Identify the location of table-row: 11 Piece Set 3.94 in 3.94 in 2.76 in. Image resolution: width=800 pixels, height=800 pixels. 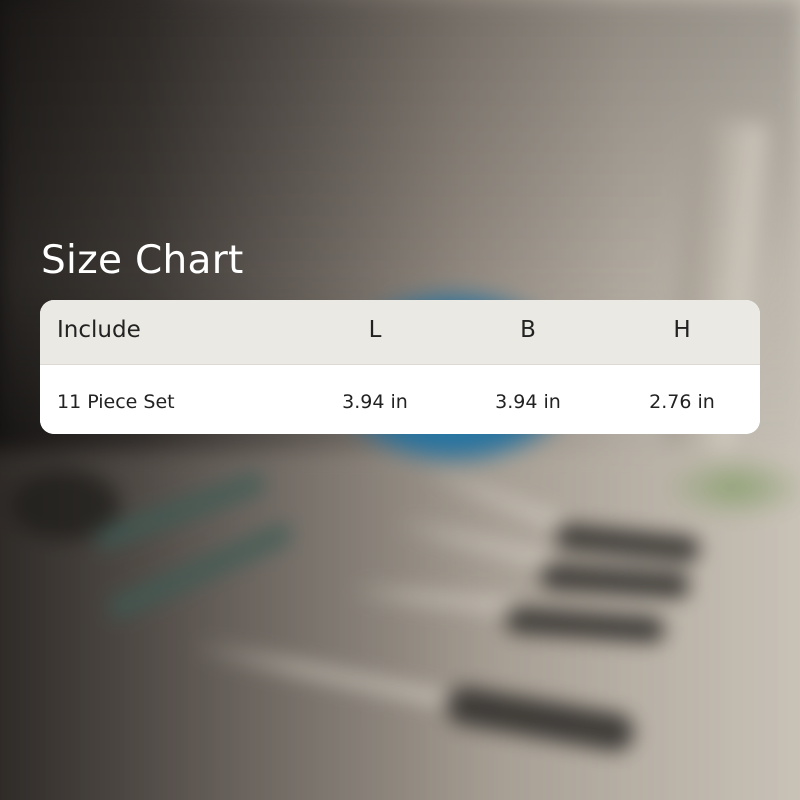
(400, 399).